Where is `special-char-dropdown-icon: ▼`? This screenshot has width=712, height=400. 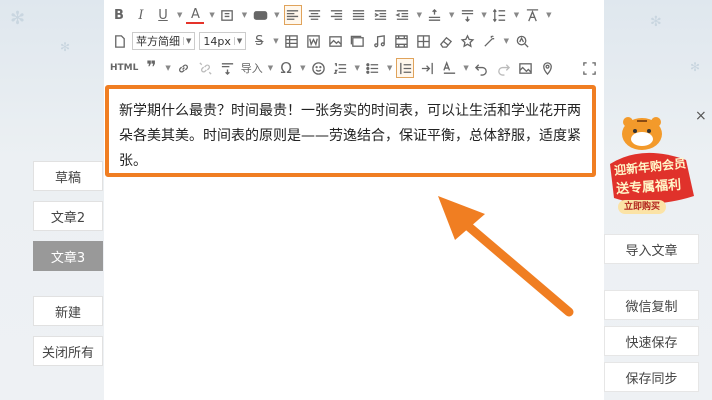
special-char-dropdown-icon: ▼ is located at coordinates (302, 68).